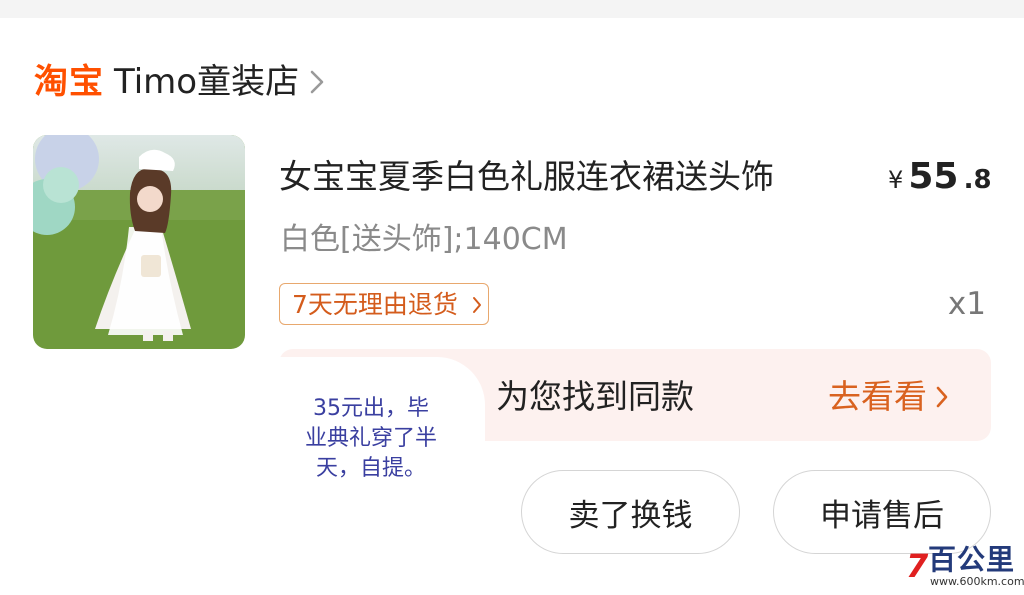 The width and height of the screenshot is (1024, 595). Describe the element at coordinates (424, 239) in the screenshot. I see `product-variant: 白色[送头饰];140CM` at that location.